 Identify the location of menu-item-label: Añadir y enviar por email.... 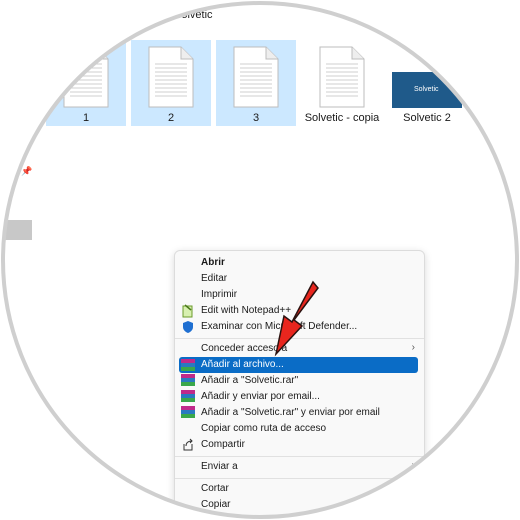
(260, 396).